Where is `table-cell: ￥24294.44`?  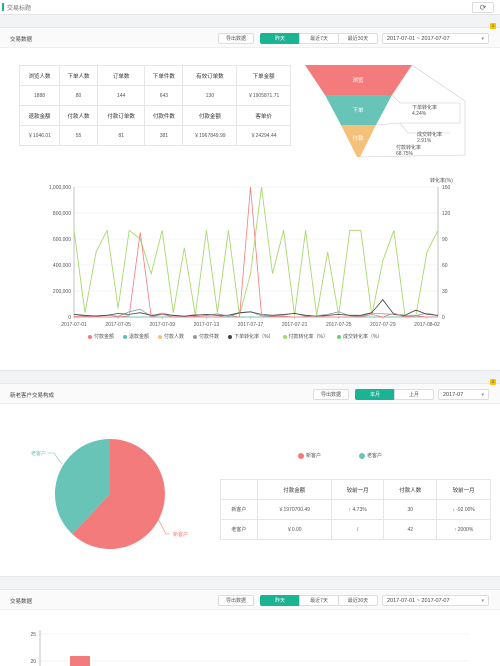 table-cell: ￥24294.44 is located at coordinates (263, 135).